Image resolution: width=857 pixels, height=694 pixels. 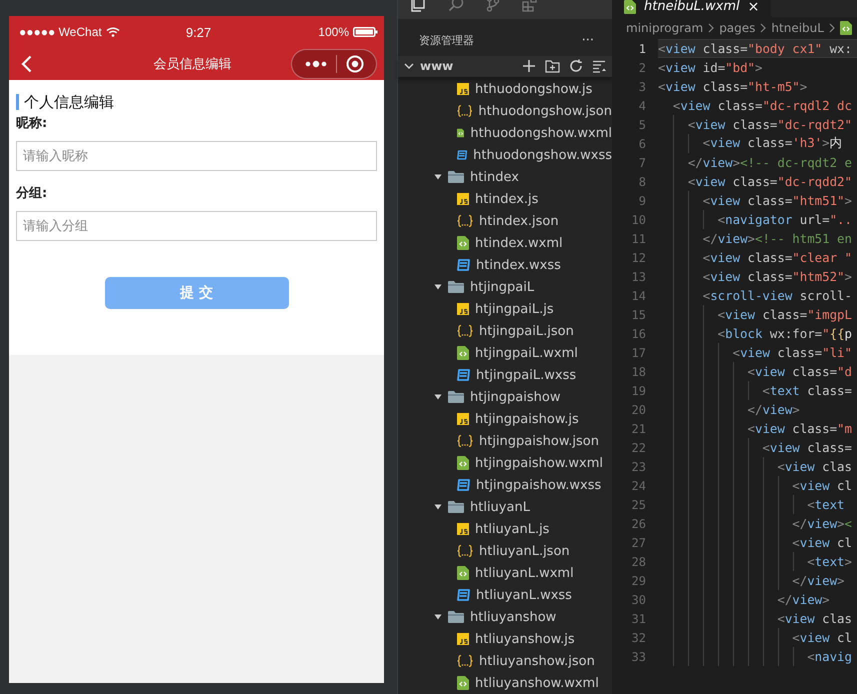 What do you see at coordinates (527, 419) in the screenshot?
I see `file-name: htjingpaishow.js` at bounding box center [527, 419].